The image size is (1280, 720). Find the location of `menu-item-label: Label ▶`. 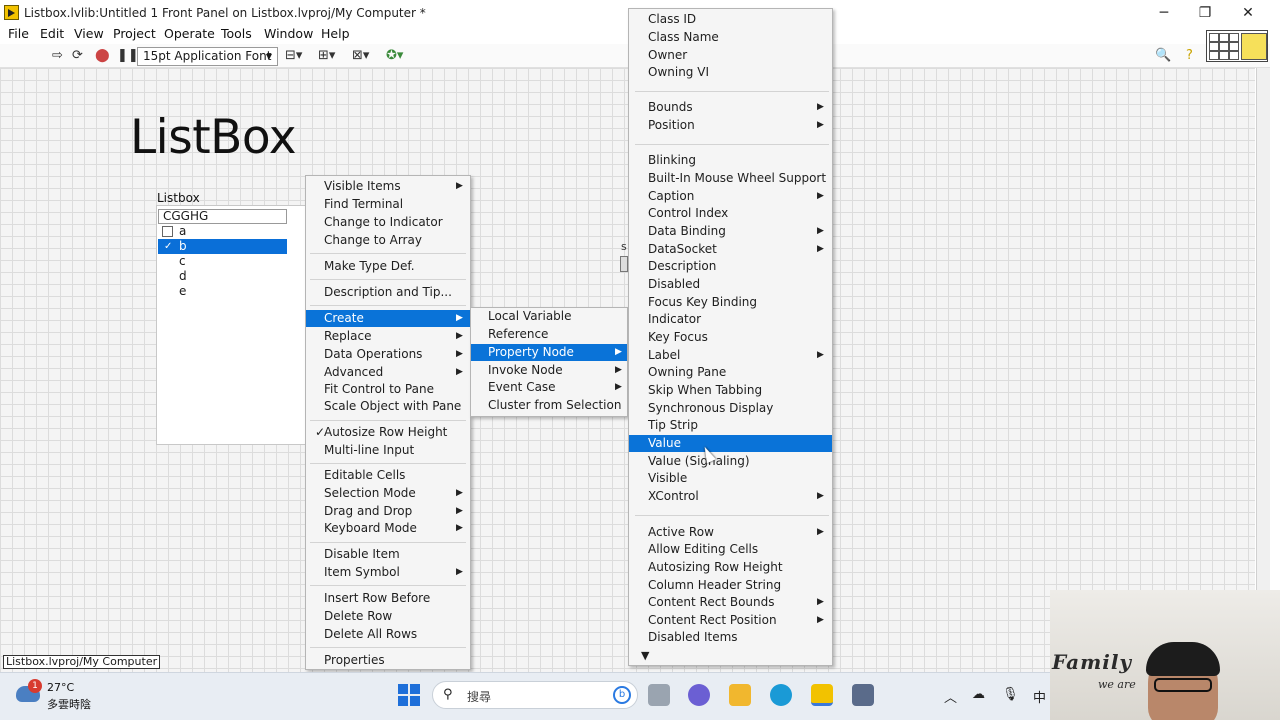

menu-item-label: Label ▶ is located at coordinates (730, 355).